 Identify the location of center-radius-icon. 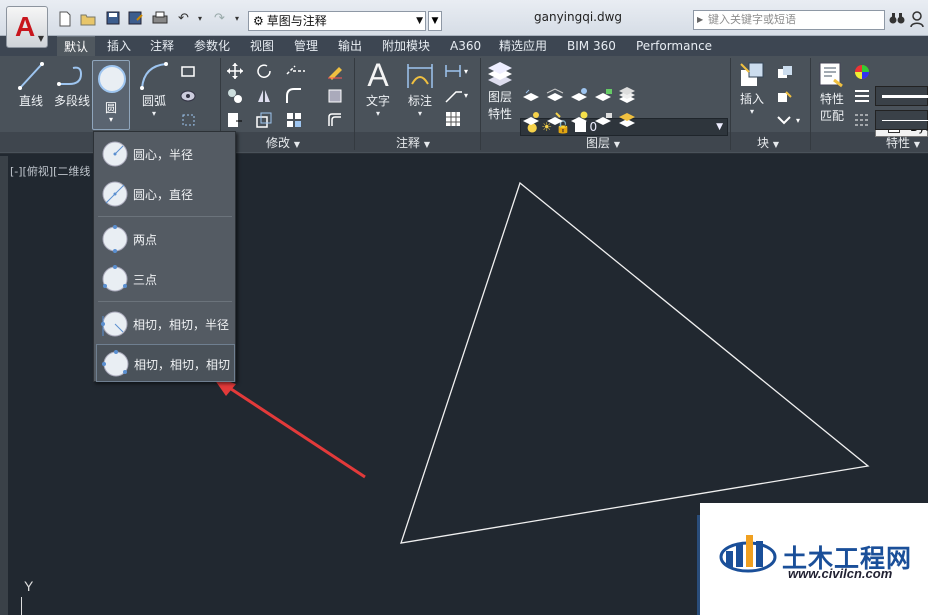
(115, 154).